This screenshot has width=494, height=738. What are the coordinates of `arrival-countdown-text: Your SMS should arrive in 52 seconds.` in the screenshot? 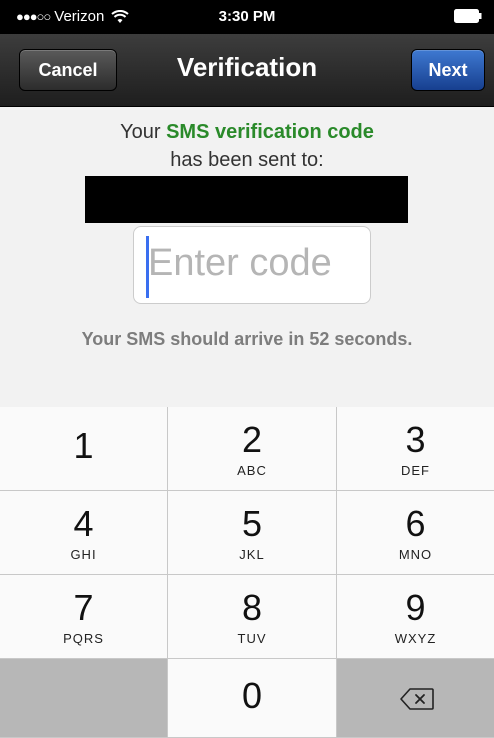 It's located at (247, 339).